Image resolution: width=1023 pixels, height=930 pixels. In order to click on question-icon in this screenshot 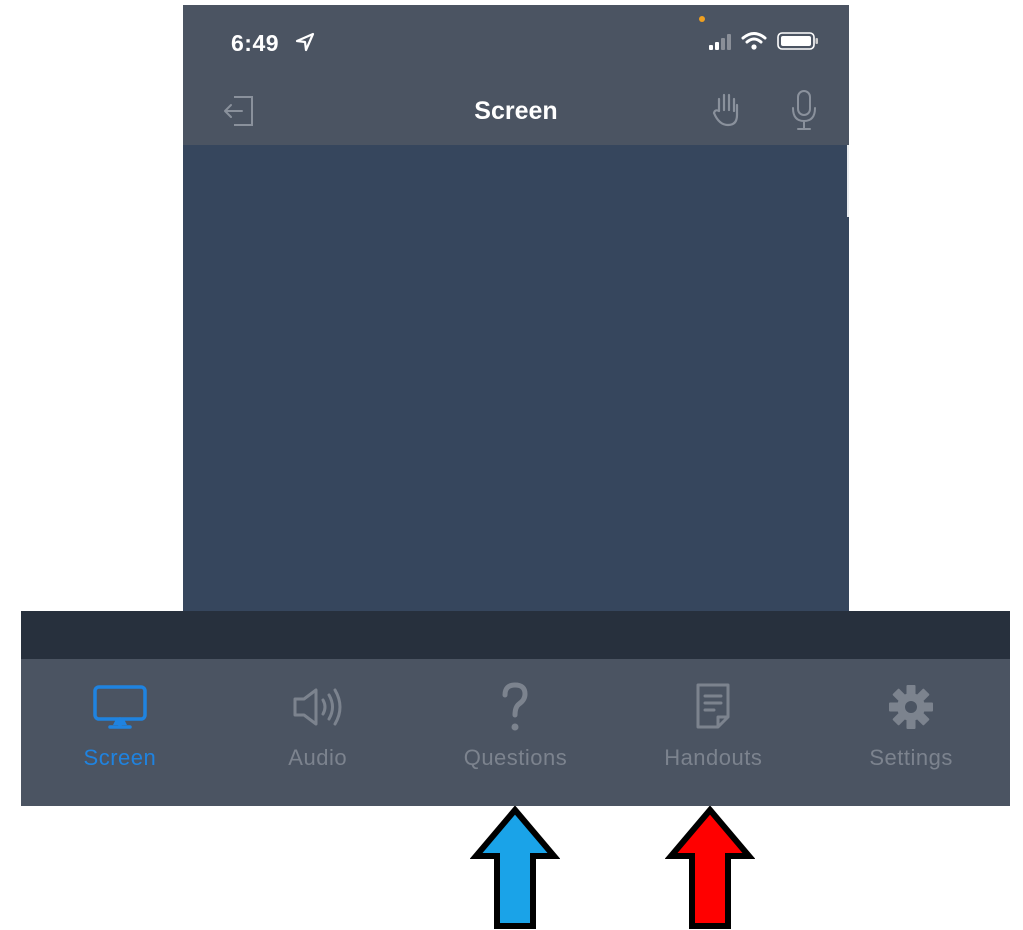, I will do `click(515, 706)`.